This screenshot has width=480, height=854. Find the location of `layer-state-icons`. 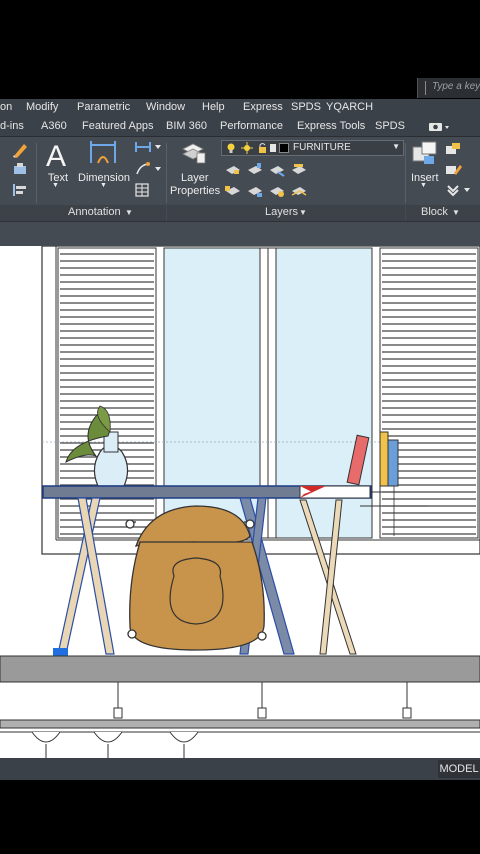

layer-state-icons is located at coordinates (251, 148).